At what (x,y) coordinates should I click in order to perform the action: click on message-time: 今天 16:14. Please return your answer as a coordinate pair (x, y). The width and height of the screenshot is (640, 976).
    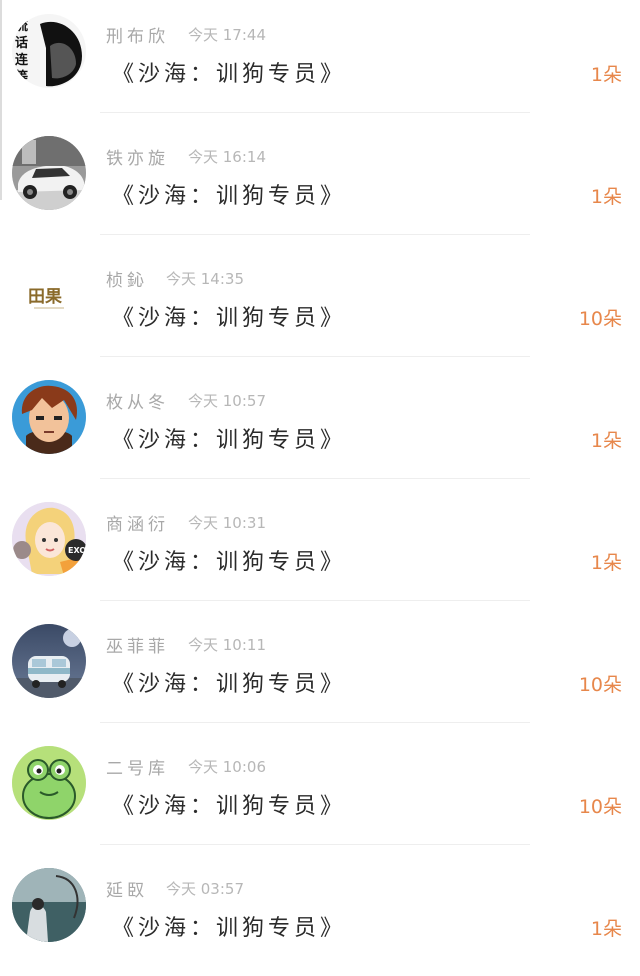
    Looking at the image, I should click on (227, 157).